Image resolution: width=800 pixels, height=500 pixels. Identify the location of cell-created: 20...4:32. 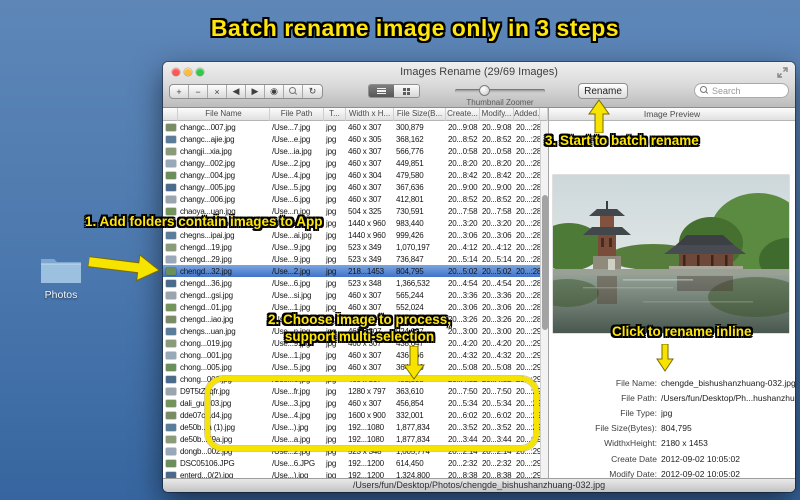
(463, 355).